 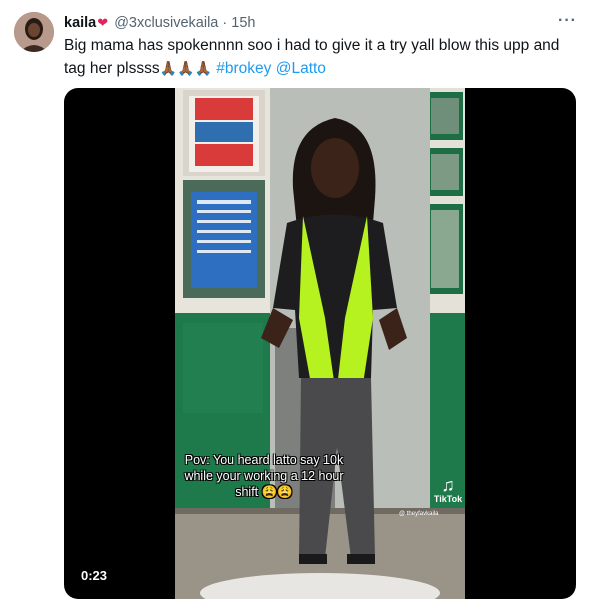 I want to click on hashtag-link: #brokey, so click(x=243, y=68).